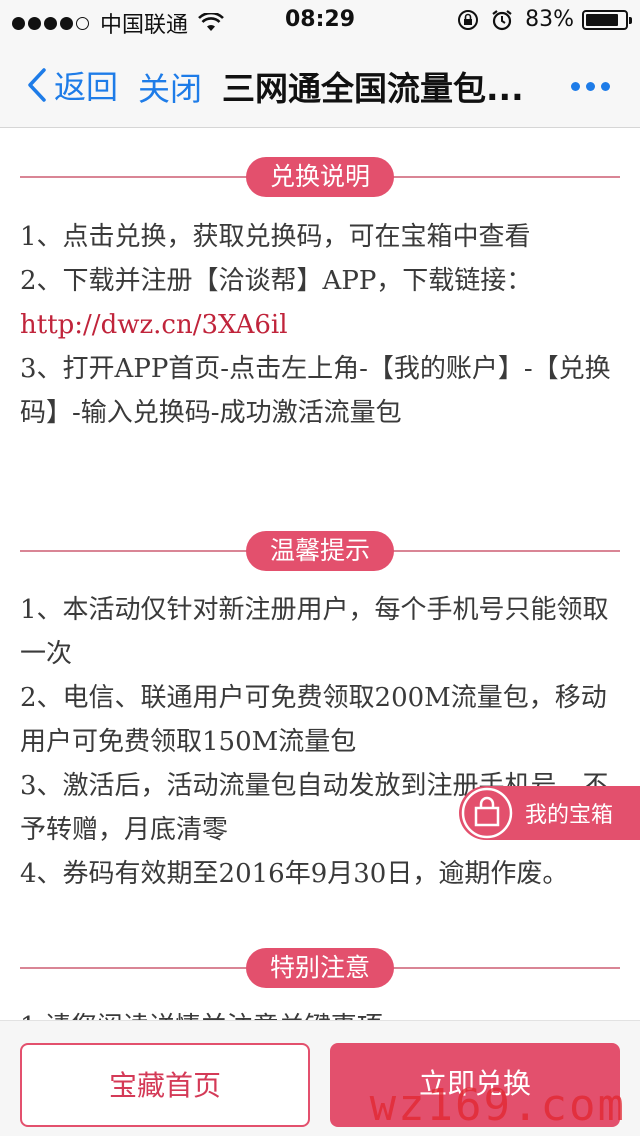  What do you see at coordinates (170, 87) in the screenshot?
I see `close-button: 关闭` at bounding box center [170, 87].